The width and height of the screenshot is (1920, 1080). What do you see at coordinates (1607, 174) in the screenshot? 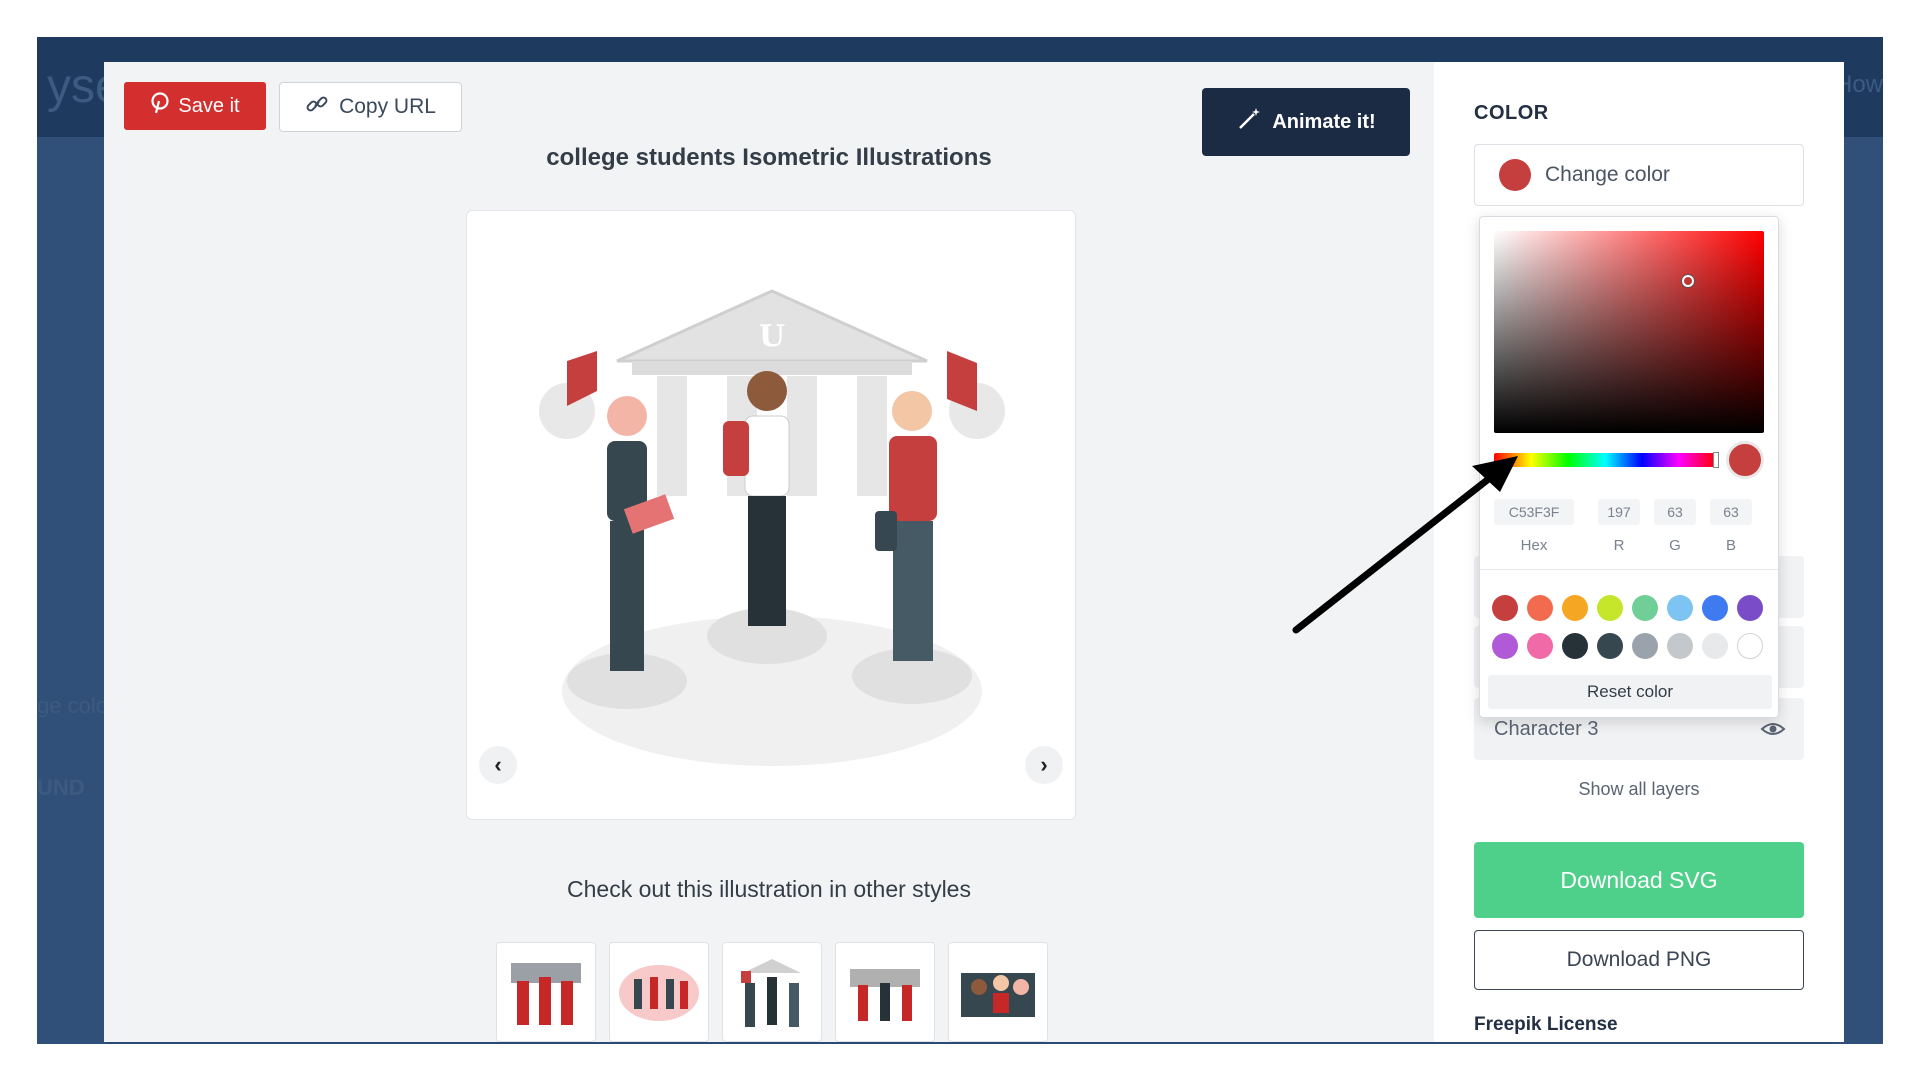
I see `change-color-label: Change color` at bounding box center [1607, 174].